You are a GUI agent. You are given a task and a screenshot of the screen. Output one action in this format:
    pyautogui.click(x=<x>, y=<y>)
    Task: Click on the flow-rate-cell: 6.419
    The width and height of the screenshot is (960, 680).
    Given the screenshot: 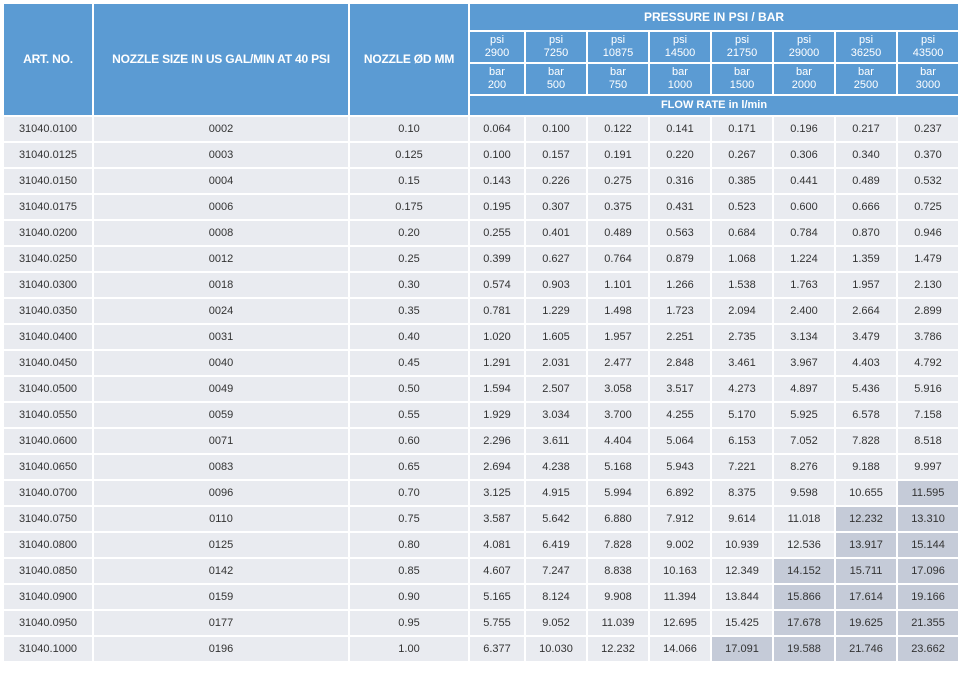 What is the action you would take?
    pyautogui.click(x=556, y=545)
    